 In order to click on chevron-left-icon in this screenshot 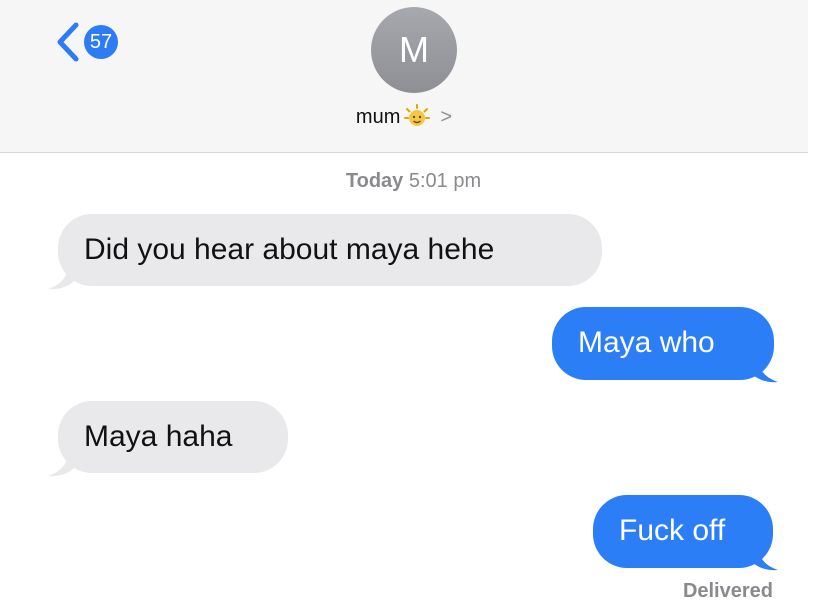, I will do `click(68, 42)`.